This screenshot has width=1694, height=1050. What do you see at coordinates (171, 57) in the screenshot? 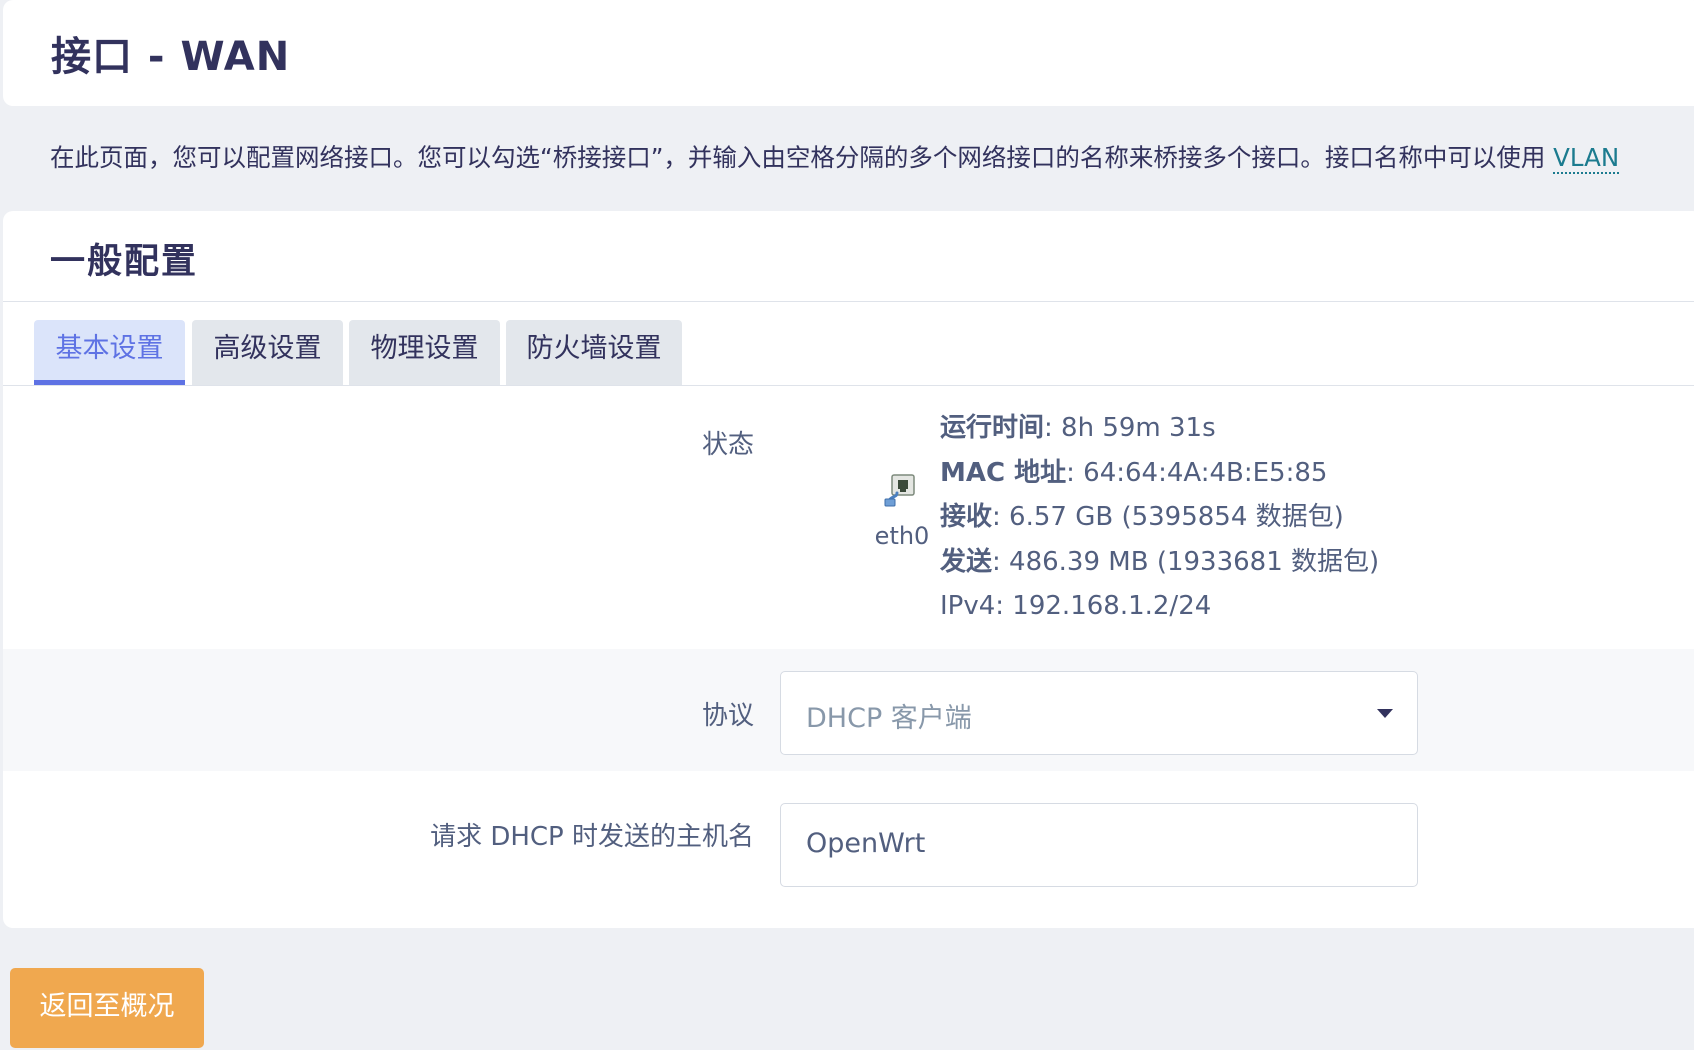
I see `page-title: 接口 - WAN` at bounding box center [171, 57].